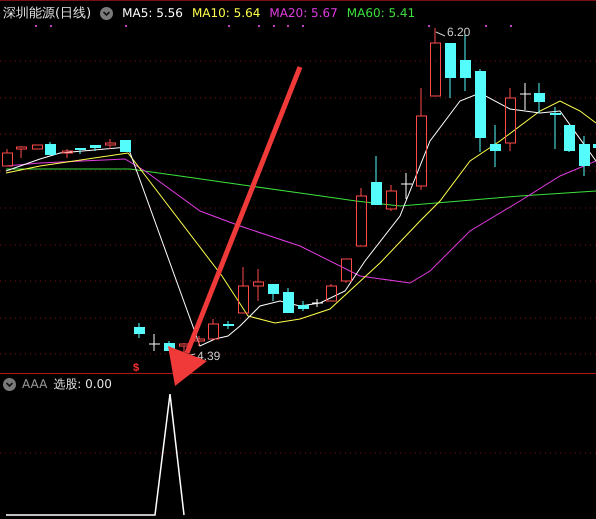  What do you see at coordinates (47, 13) in the screenshot?
I see `stock-title: 深圳能源(日线)` at bounding box center [47, 13].